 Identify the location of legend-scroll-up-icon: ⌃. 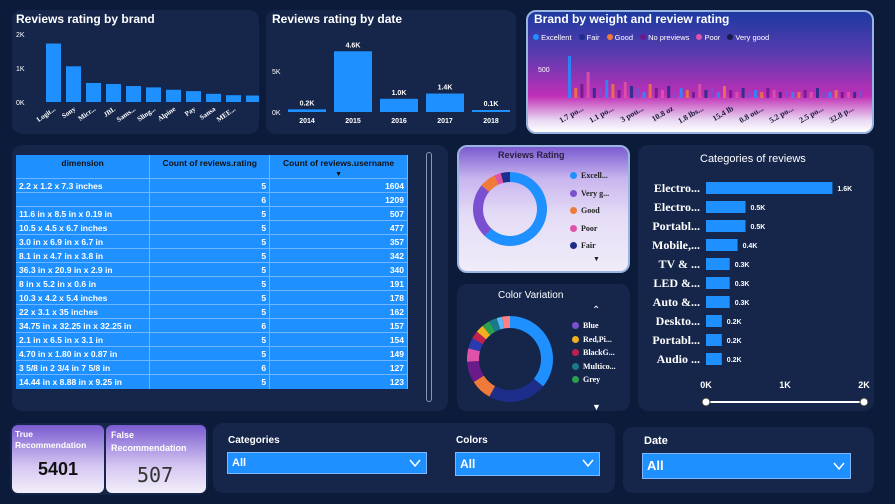
(596, 310).